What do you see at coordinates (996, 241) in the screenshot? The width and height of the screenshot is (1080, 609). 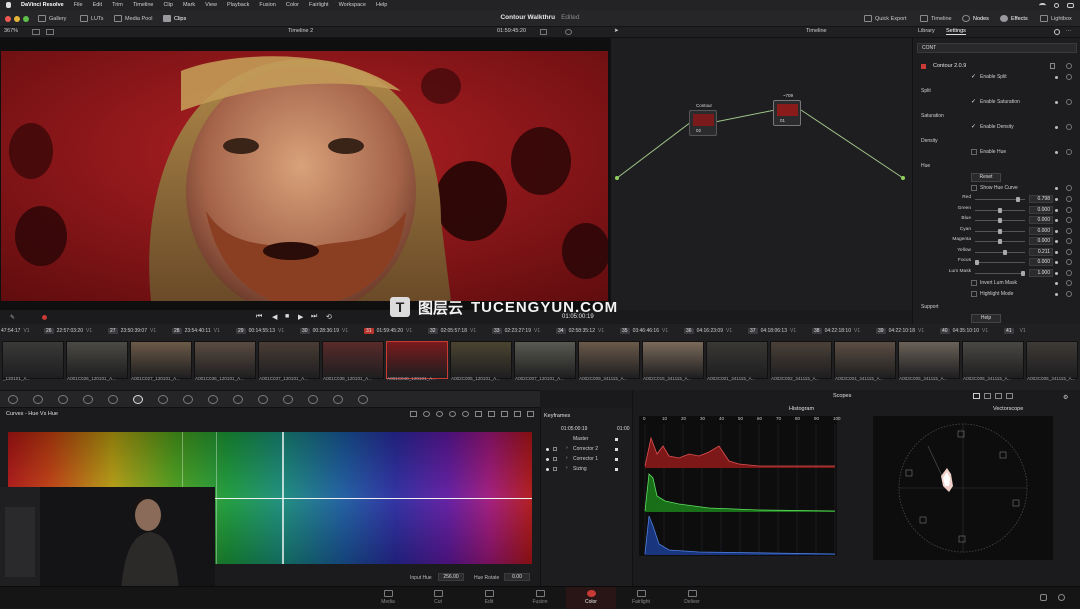 I see `slider-row-magenta: Magenta 0.000` at bounding box center [996, 241].